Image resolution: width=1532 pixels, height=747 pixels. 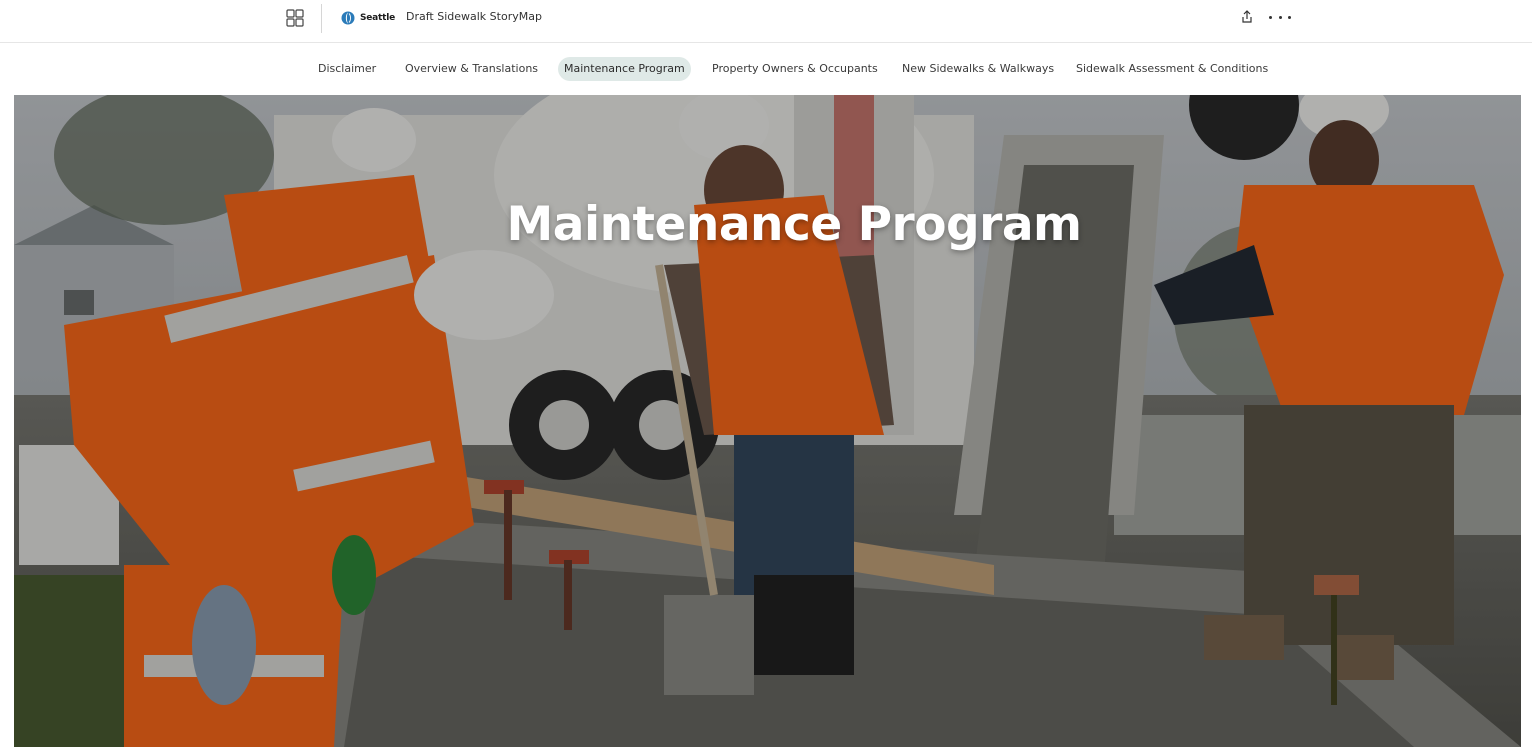 What do you see at coordinates (766, 21) in the screenshot?
I see `top-bar: Seattle Draft Sidewalk StoryMap` at bounding box center [766, 21].